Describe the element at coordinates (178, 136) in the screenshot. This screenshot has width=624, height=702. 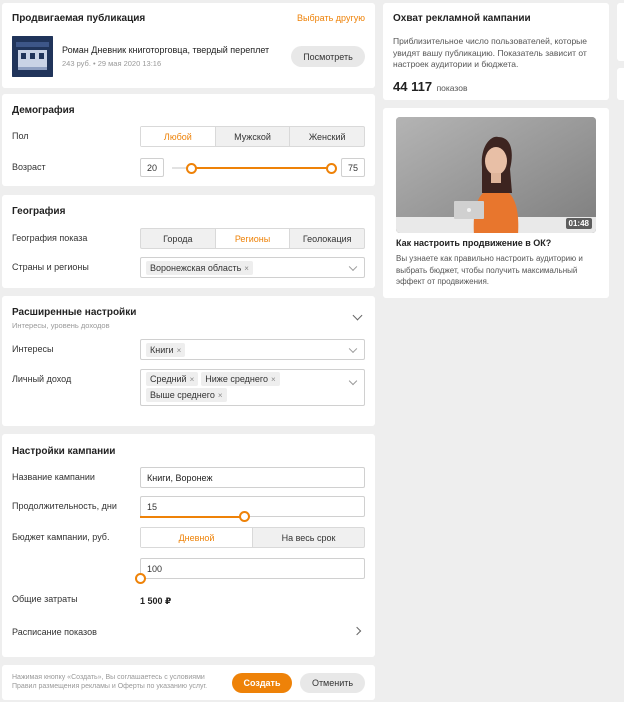
I see `gender-option-any: Любой` at that location.